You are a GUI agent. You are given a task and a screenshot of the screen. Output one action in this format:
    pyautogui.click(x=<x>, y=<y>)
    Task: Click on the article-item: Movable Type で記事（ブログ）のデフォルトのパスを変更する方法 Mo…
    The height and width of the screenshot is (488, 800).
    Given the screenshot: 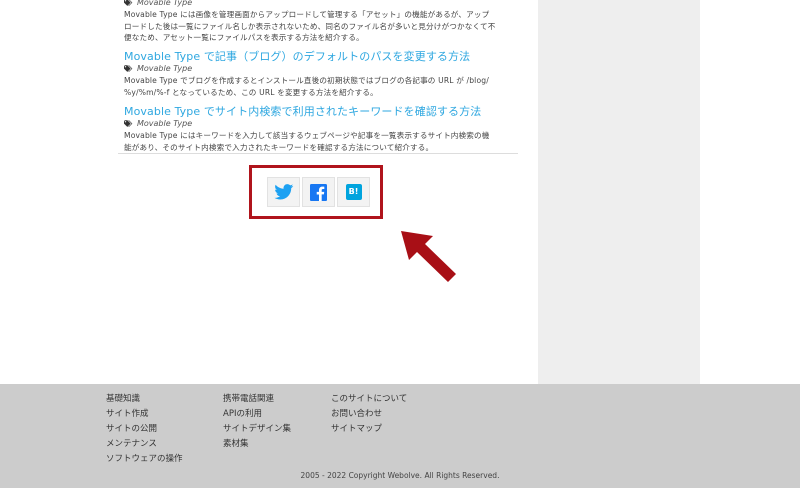 What is the action you would take?
    pyautogui.click(x=324, y=74)
    